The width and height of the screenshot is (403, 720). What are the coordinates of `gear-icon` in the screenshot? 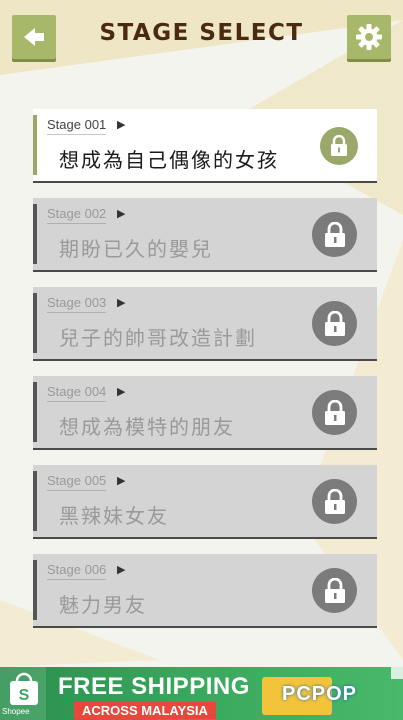 It's located at (369, 37).